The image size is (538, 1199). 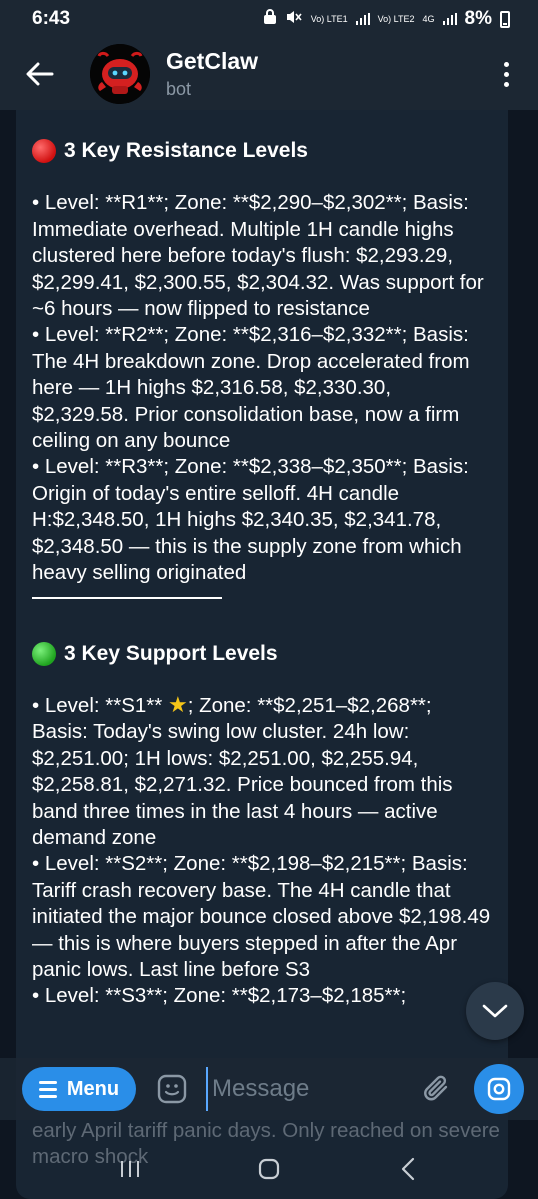 I want to click on home-icon, so click(x=269, y=1169).